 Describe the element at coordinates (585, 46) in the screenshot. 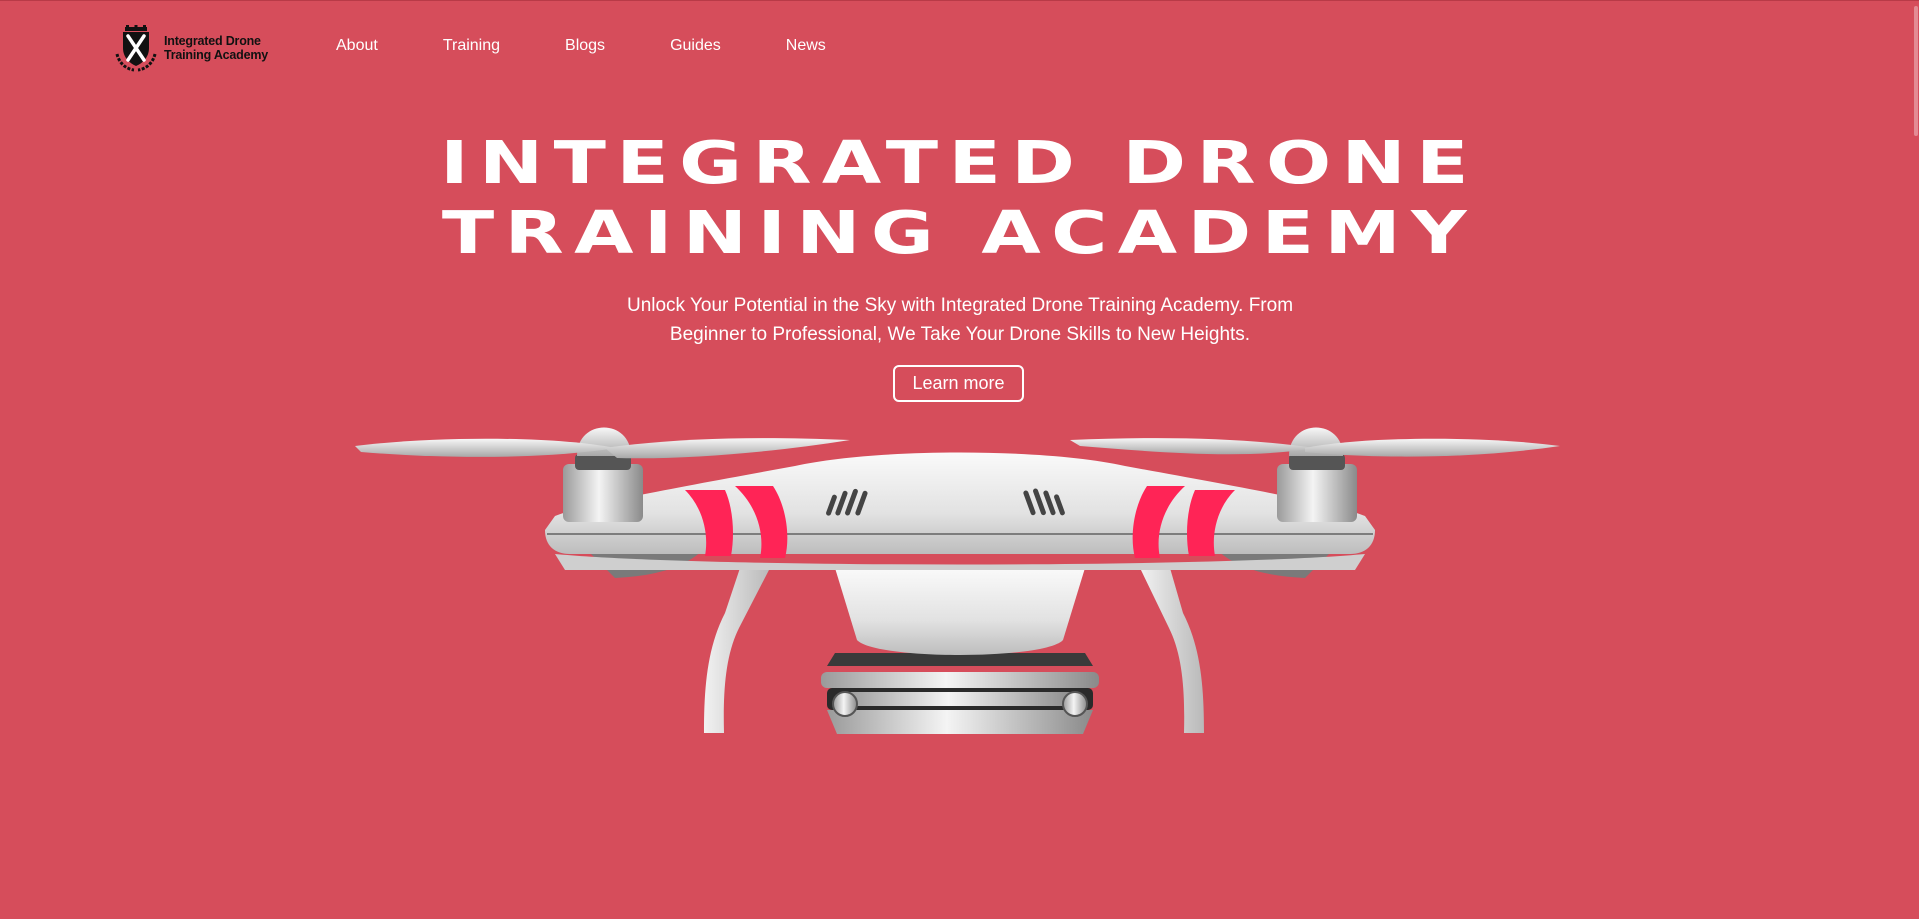

I see `nav-link-blogs: Blogs` at that location.